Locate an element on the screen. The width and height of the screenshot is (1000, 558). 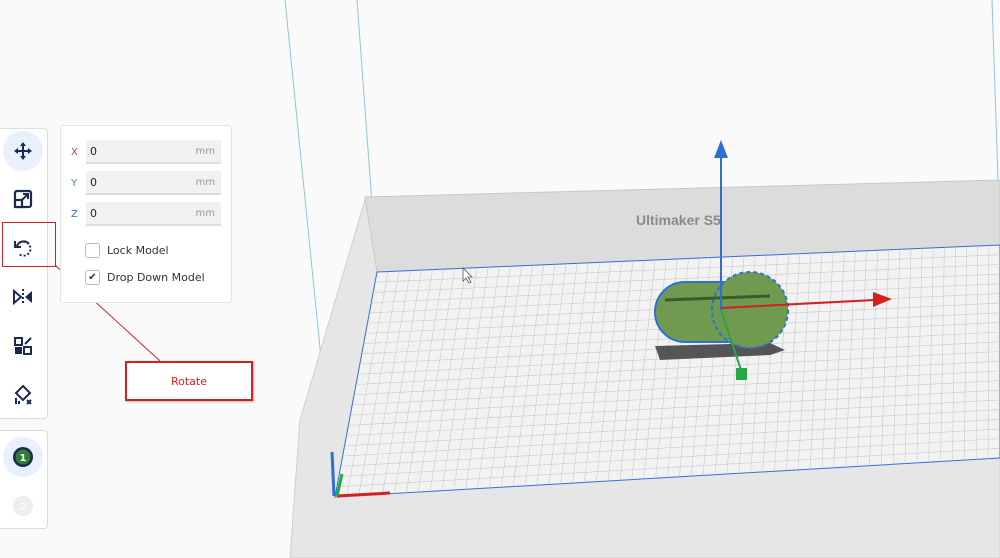
drop-down-model-checkbox: ✔ Drop Down Model is located at coordinates (145, 277).